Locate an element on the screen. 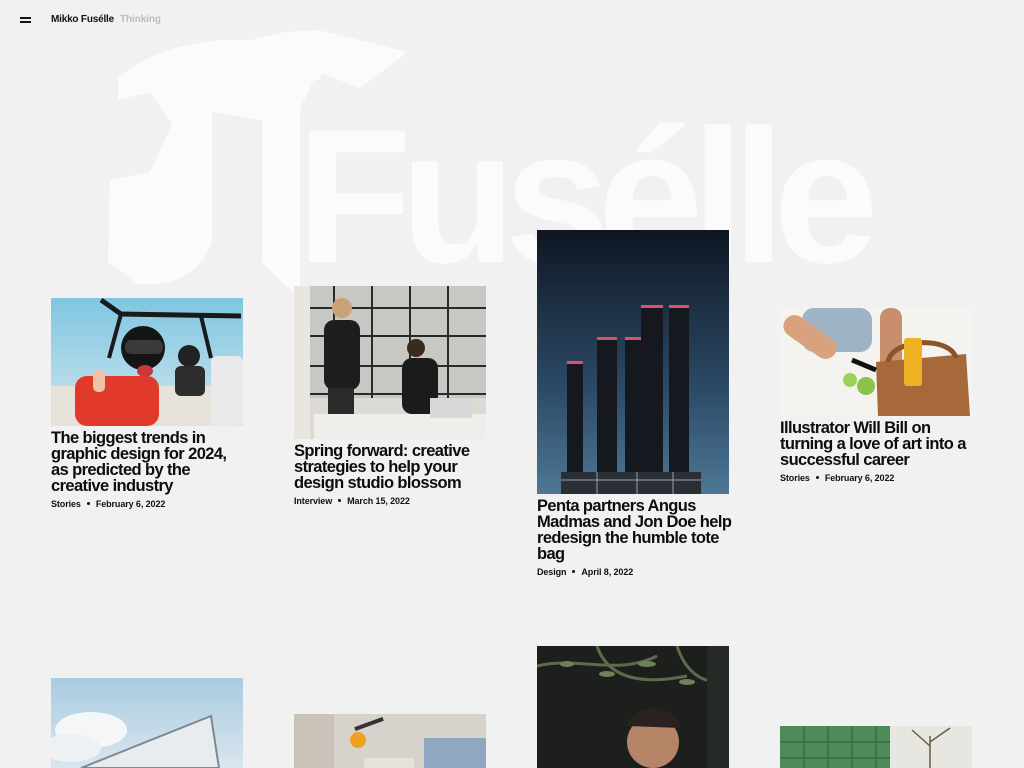 The height and width of the screenshot is (768, 1024). top-bar: Mikko Fusélle Thinking is located at coordinates (512, 20).